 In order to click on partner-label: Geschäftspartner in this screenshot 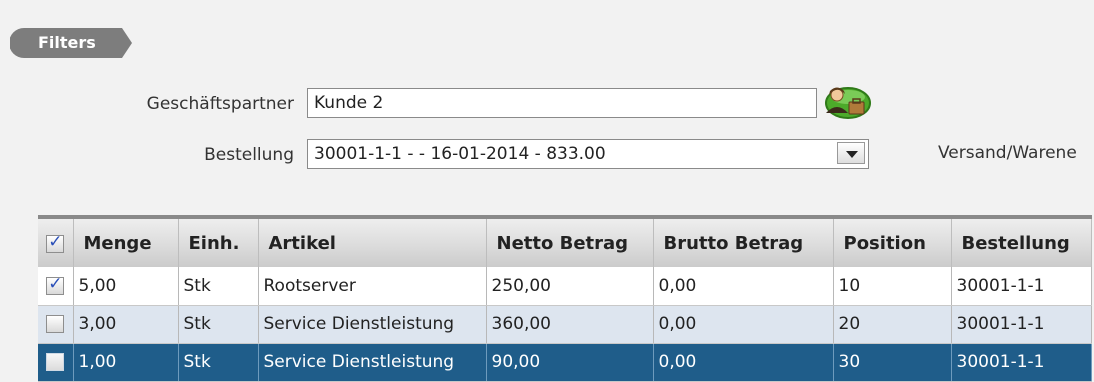, I will do `click(220, 104)`.